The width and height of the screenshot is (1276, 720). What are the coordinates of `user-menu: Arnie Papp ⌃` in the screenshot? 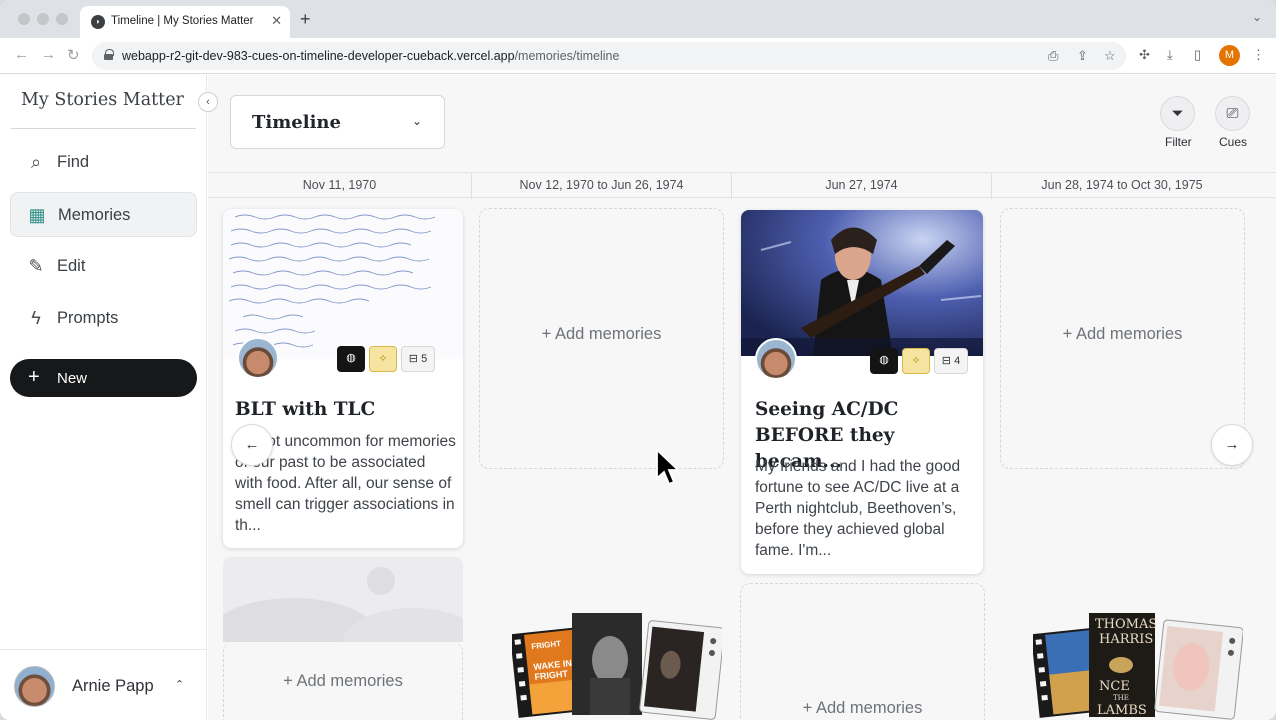 It's located at (103, 684).